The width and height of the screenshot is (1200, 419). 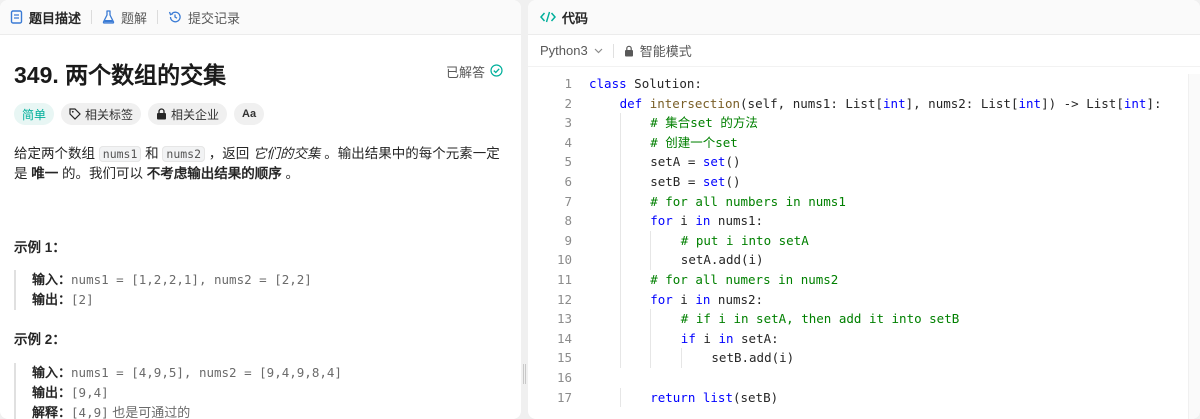 I want to click on splitter-grip, so click(x=524, y=374).